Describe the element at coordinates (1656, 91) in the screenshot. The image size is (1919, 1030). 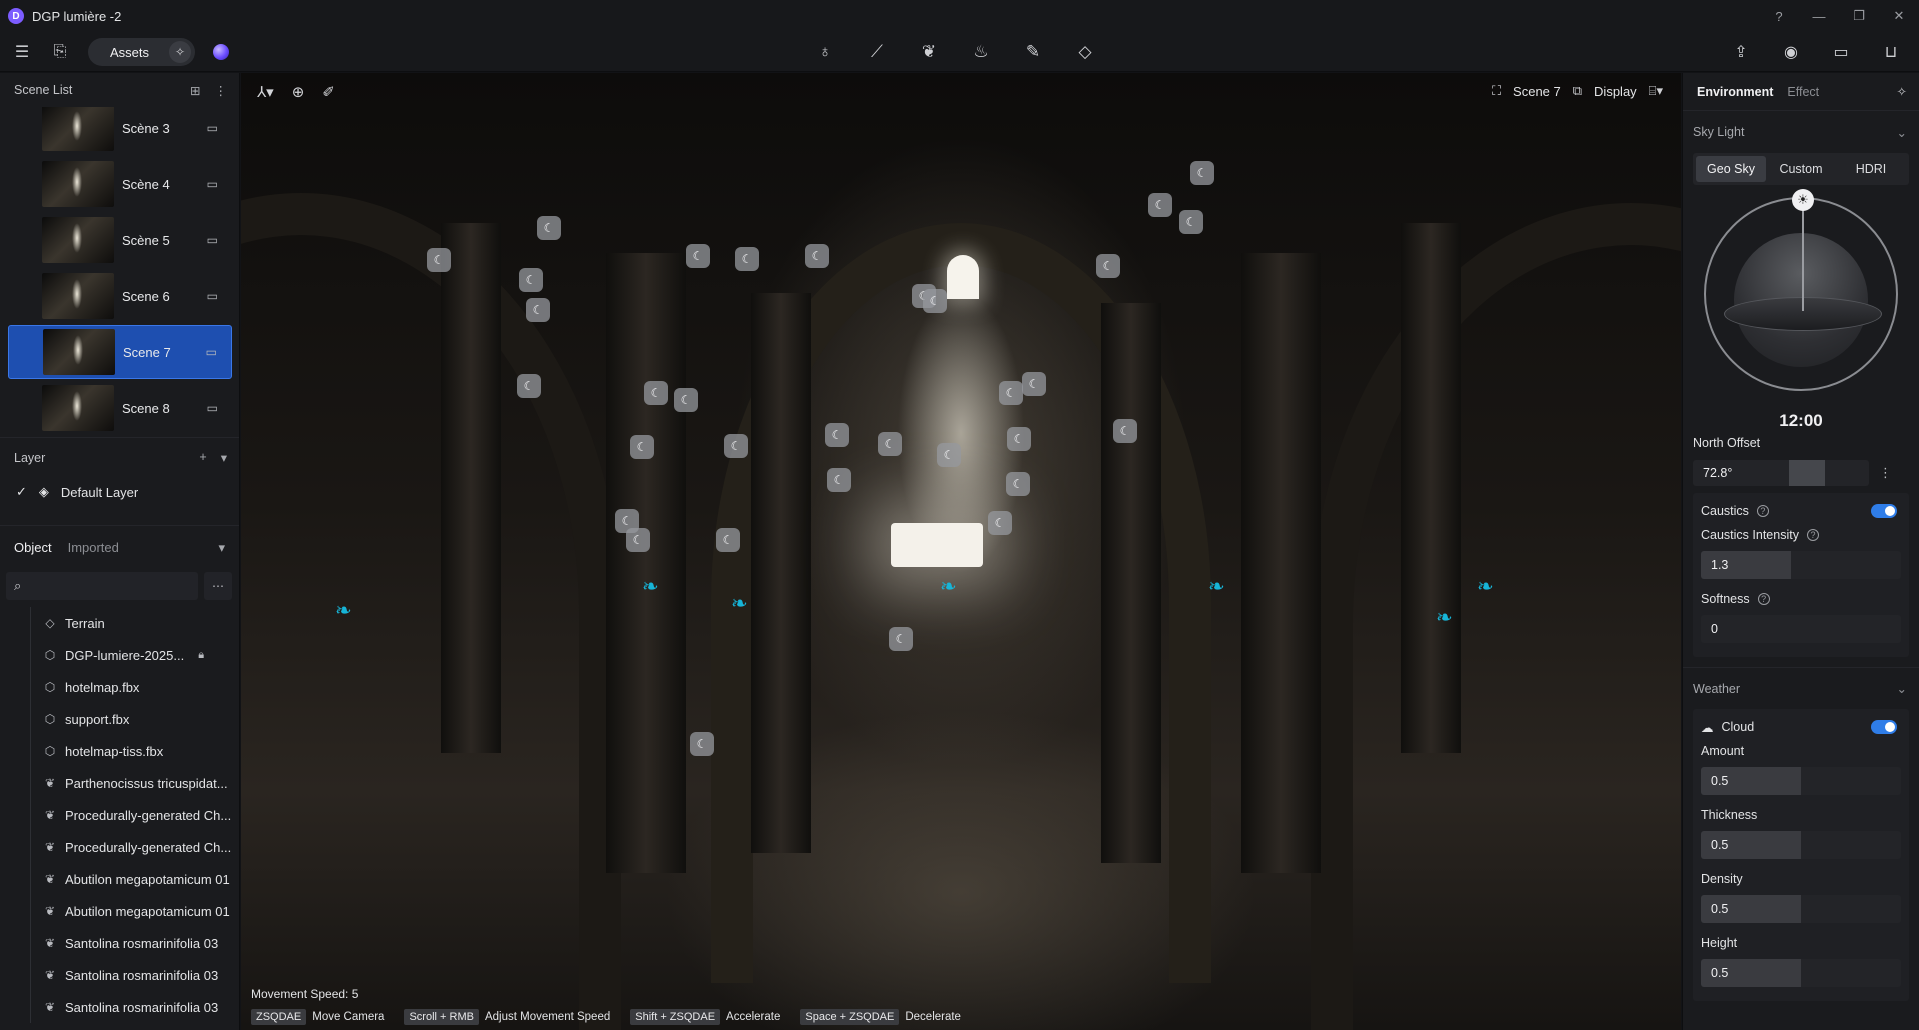
I see `camera-settings-icon: ⌸▾` at that location.